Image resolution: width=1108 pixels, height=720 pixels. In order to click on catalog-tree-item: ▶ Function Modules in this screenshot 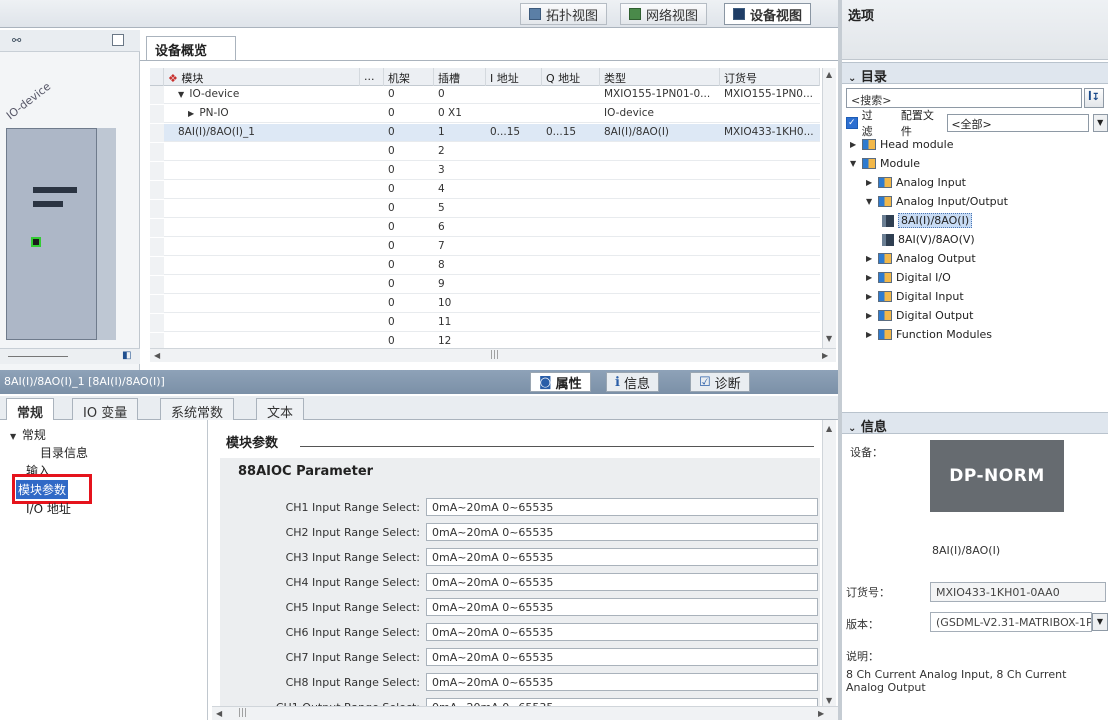, I will do `click(929, 334)`.